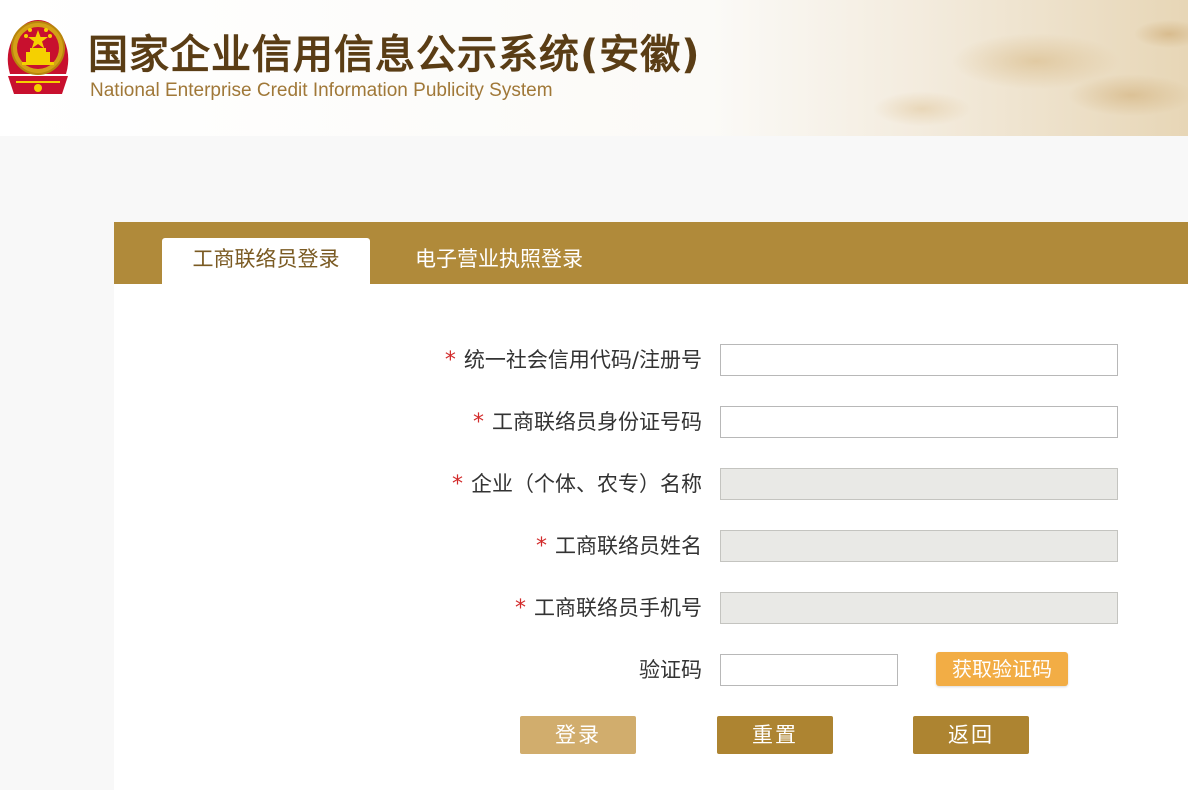  What do you see at coordinates (919, 422) in the screenshot?
I see `id-number-input` at bounding box center [919, 422].